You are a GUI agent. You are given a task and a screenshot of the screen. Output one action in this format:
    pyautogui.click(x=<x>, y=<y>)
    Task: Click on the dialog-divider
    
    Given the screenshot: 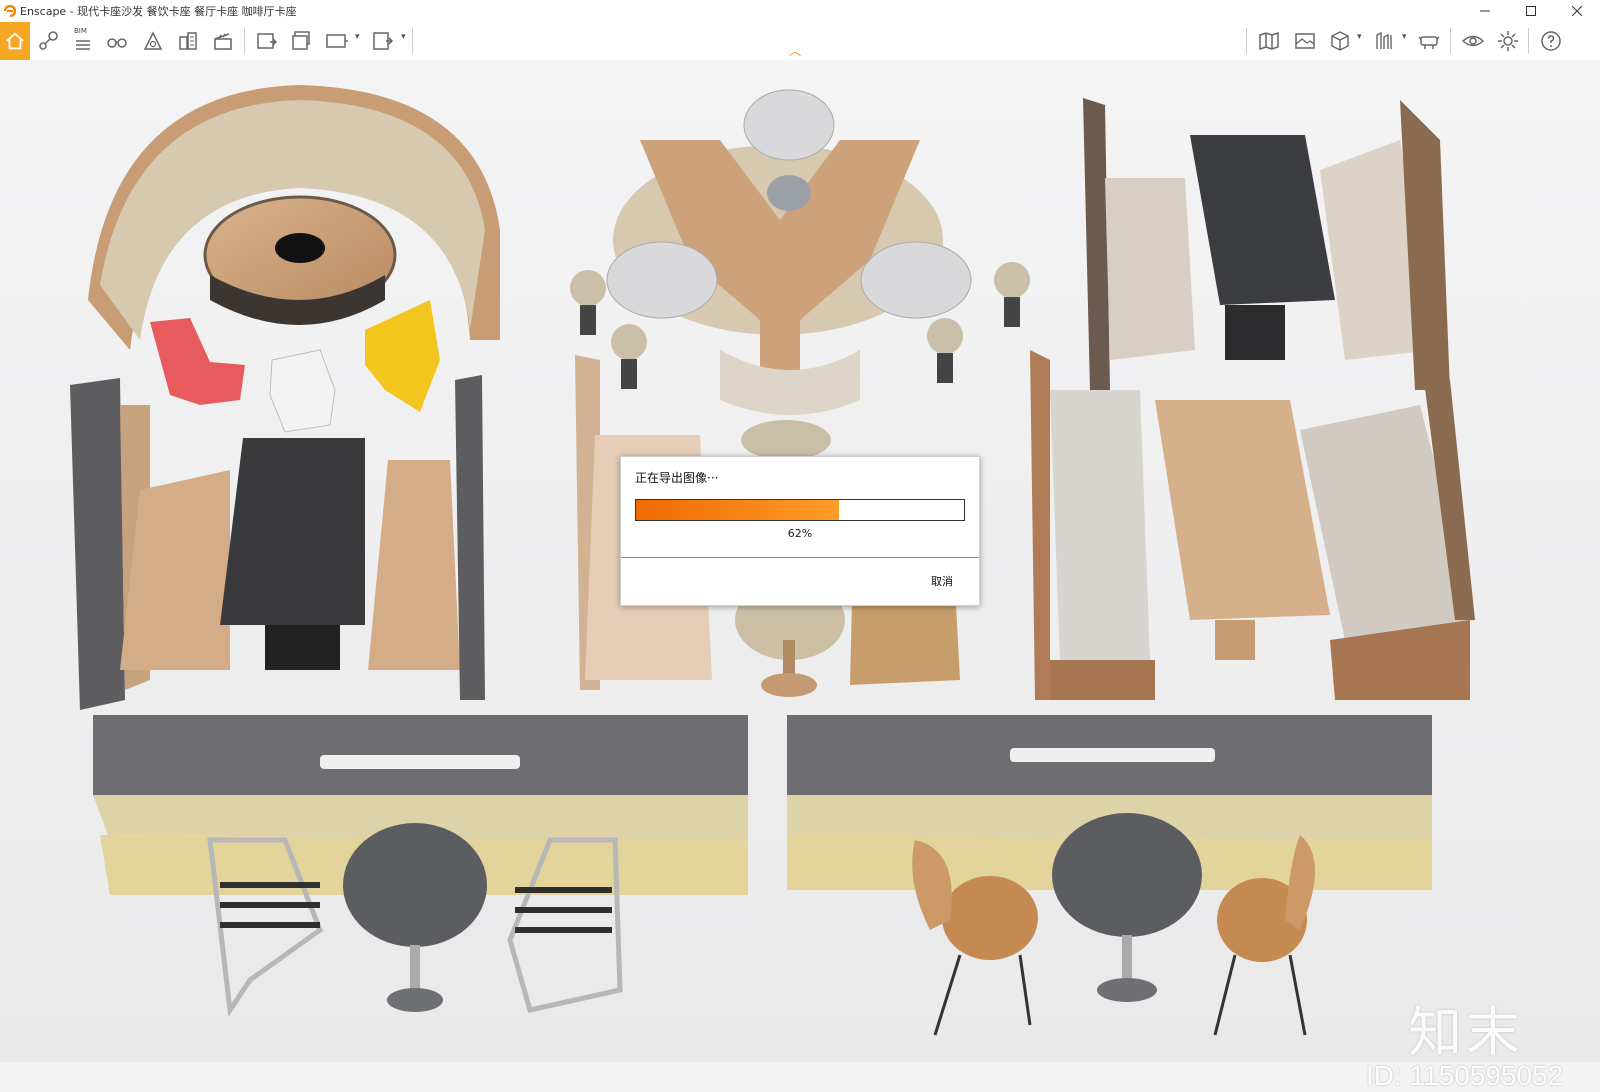 What is the action you would take?
    pyautogui.click(x=800, y=557)
    